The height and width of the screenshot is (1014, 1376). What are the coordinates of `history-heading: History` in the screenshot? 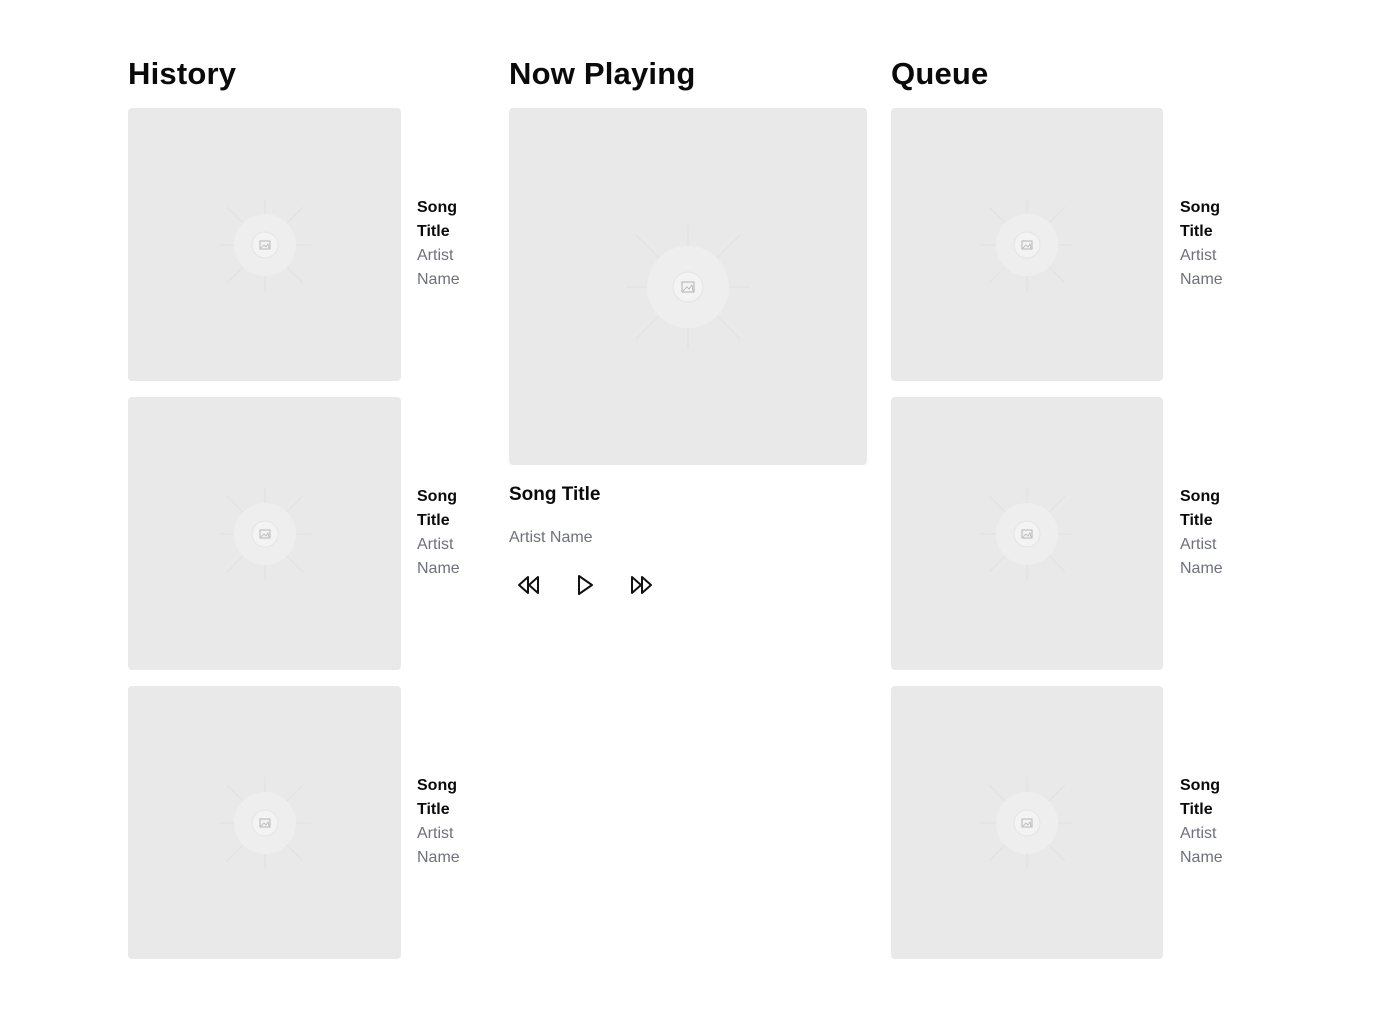 It's located at (182, 73).